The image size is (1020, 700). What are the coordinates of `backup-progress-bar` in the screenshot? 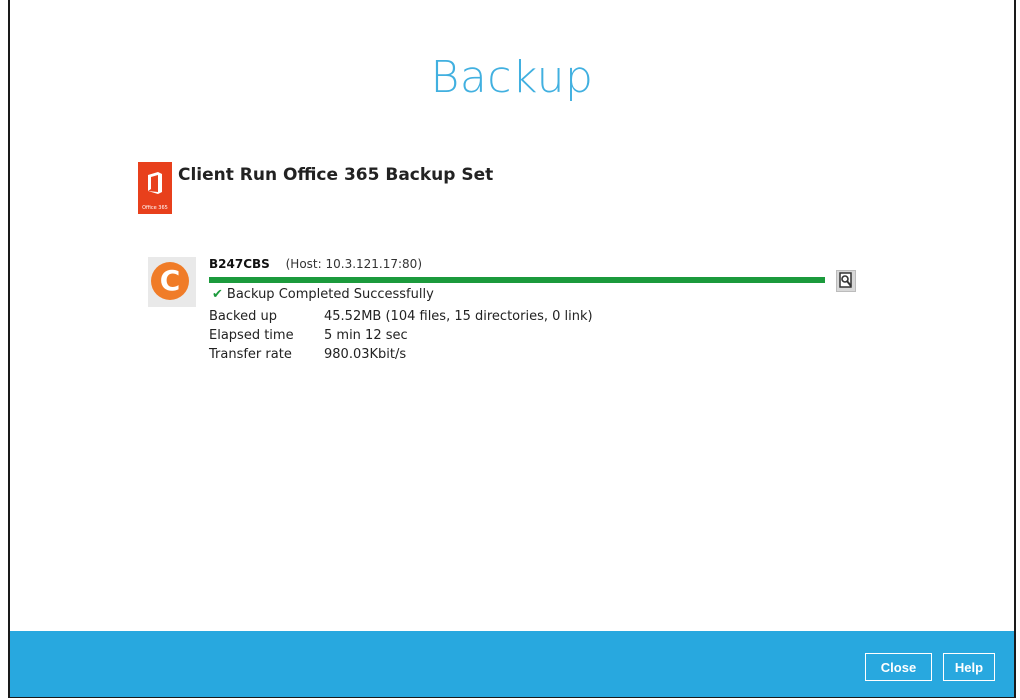 It's located at (517, 280).